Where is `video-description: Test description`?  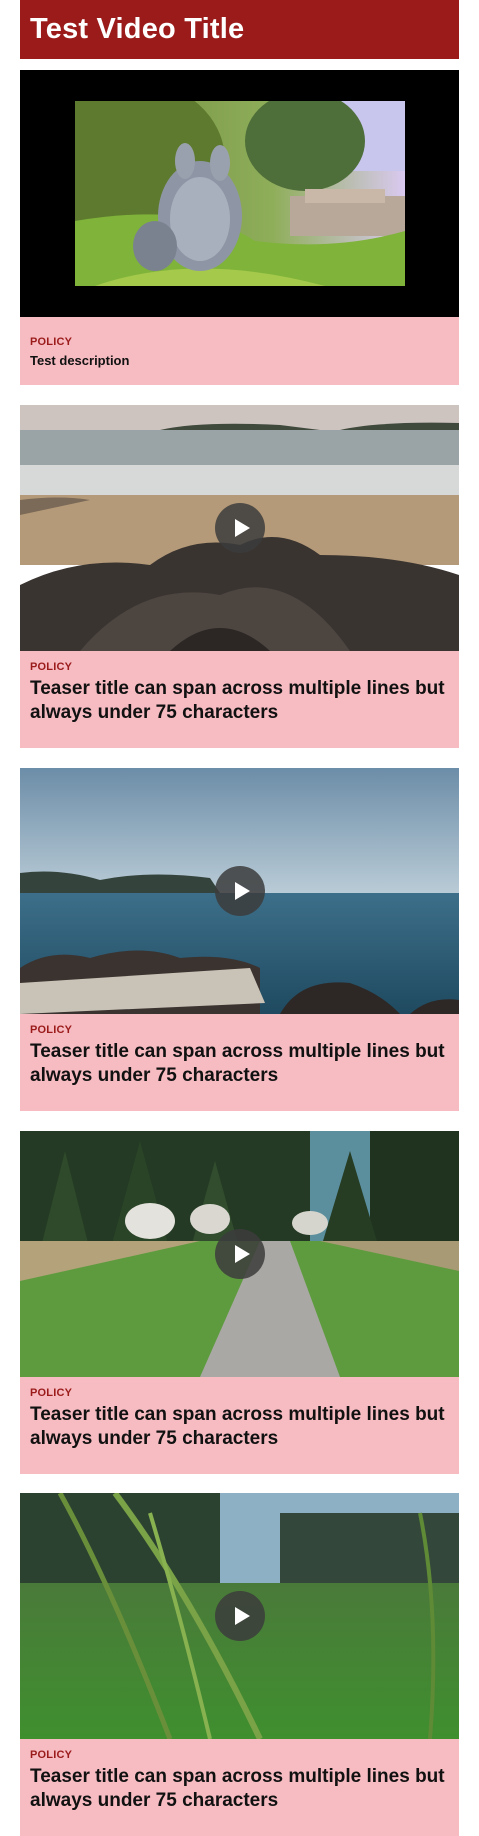 video-description: Test description is located at coordinates (80, 360).